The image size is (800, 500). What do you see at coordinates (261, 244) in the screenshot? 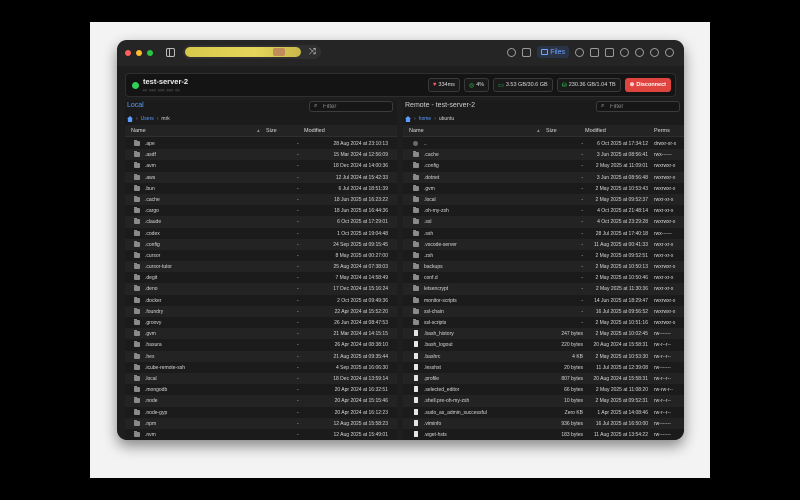
I see `table-row: .config - 24 Sep 2025 at 09:15:45` at bounding box center [261, 244].